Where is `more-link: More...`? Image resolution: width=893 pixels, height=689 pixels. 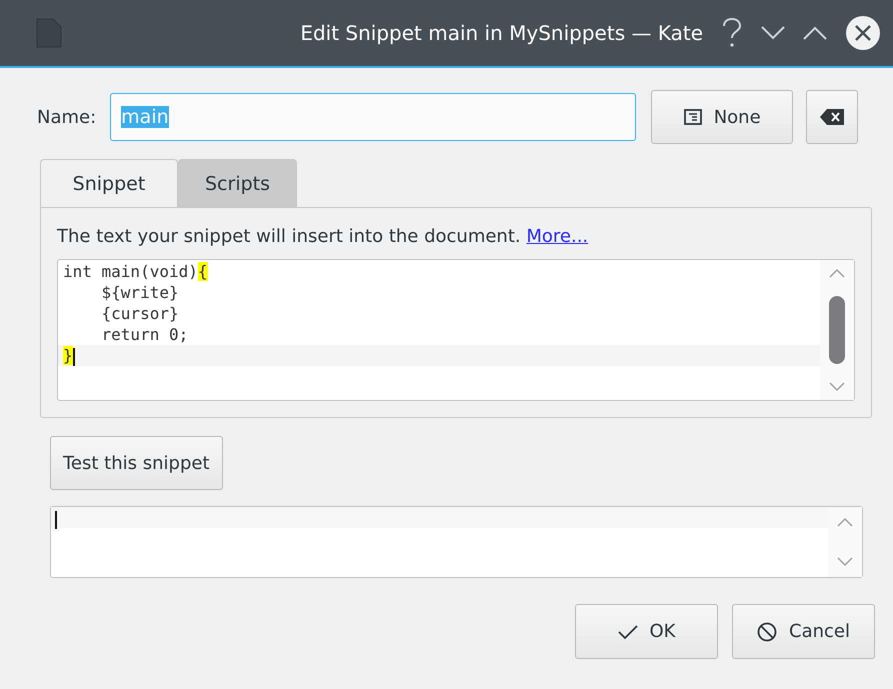 more-link: More... is located at coordinates (557, 236).